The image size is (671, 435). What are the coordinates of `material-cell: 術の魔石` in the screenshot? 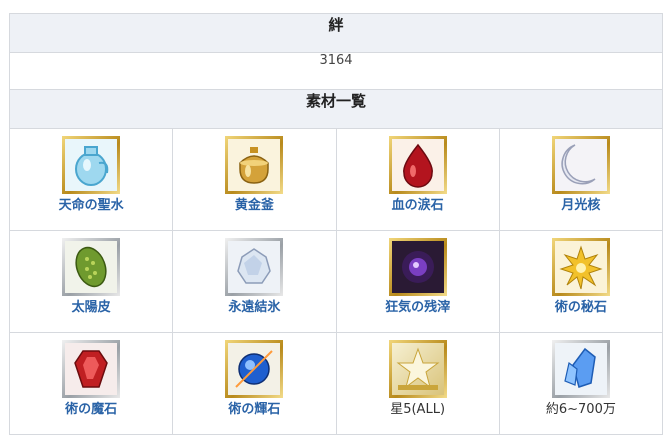 It's located at (91, 383).